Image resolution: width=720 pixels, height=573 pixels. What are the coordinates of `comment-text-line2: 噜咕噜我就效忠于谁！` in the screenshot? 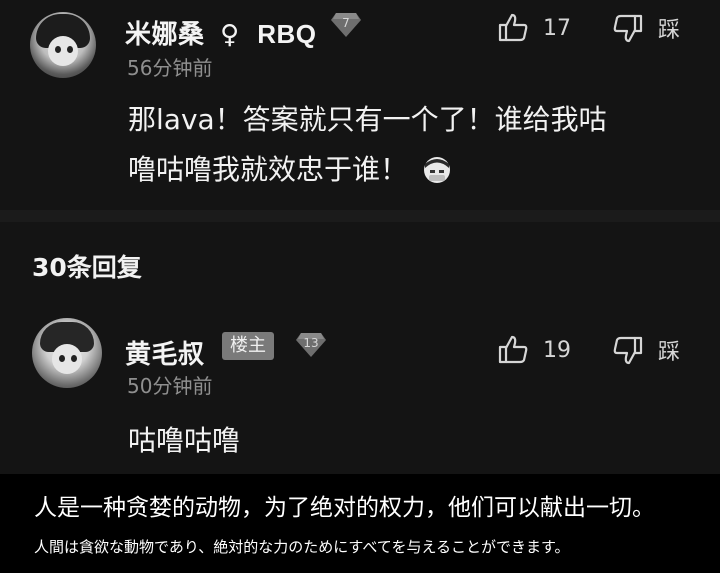 It's located at (413, 170).